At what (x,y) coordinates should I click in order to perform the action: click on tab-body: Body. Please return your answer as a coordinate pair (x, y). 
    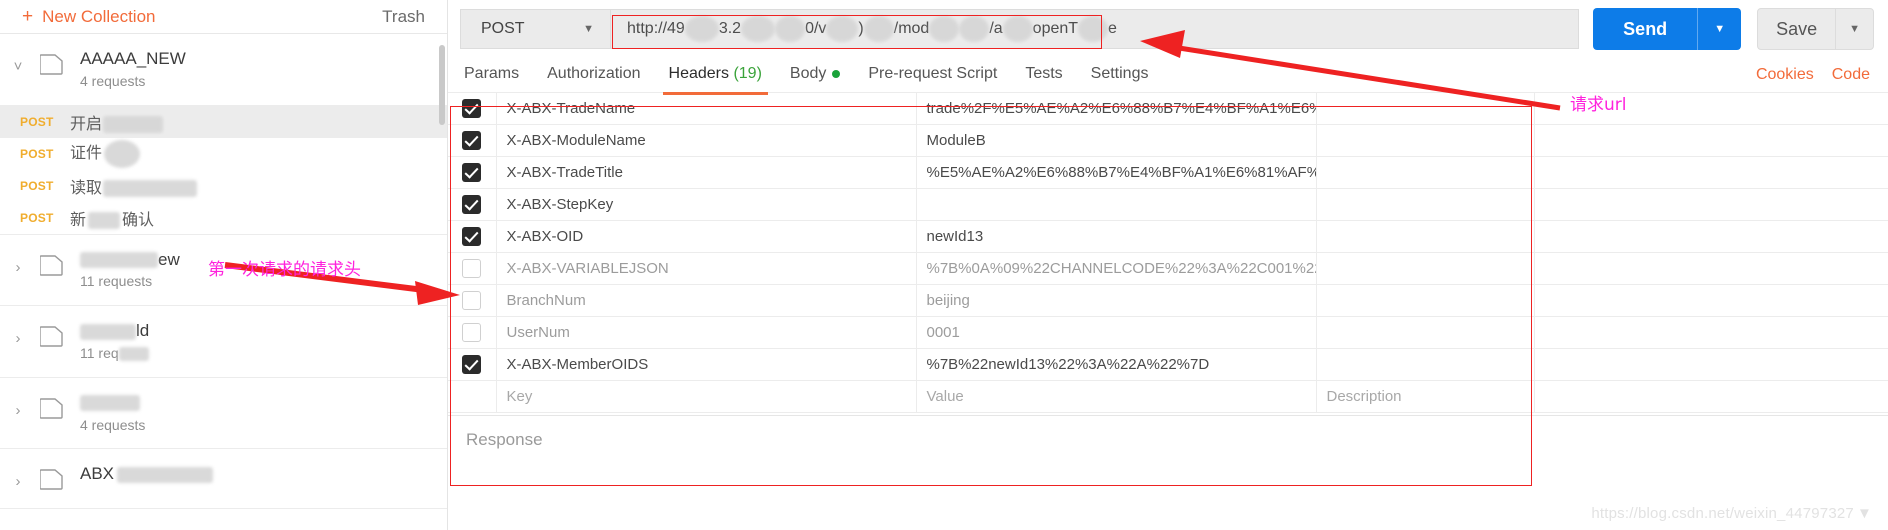
    Looking at the image, I should click on (815, 78).